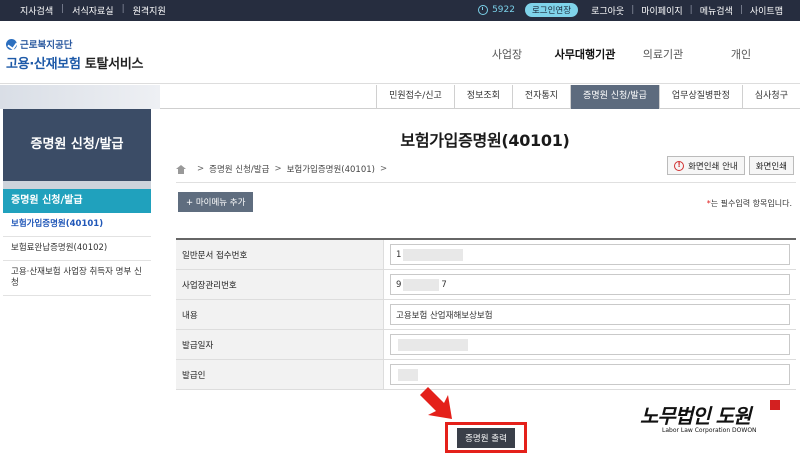  I want to click on mypage-link: 마이페이지, so click(661, 10).